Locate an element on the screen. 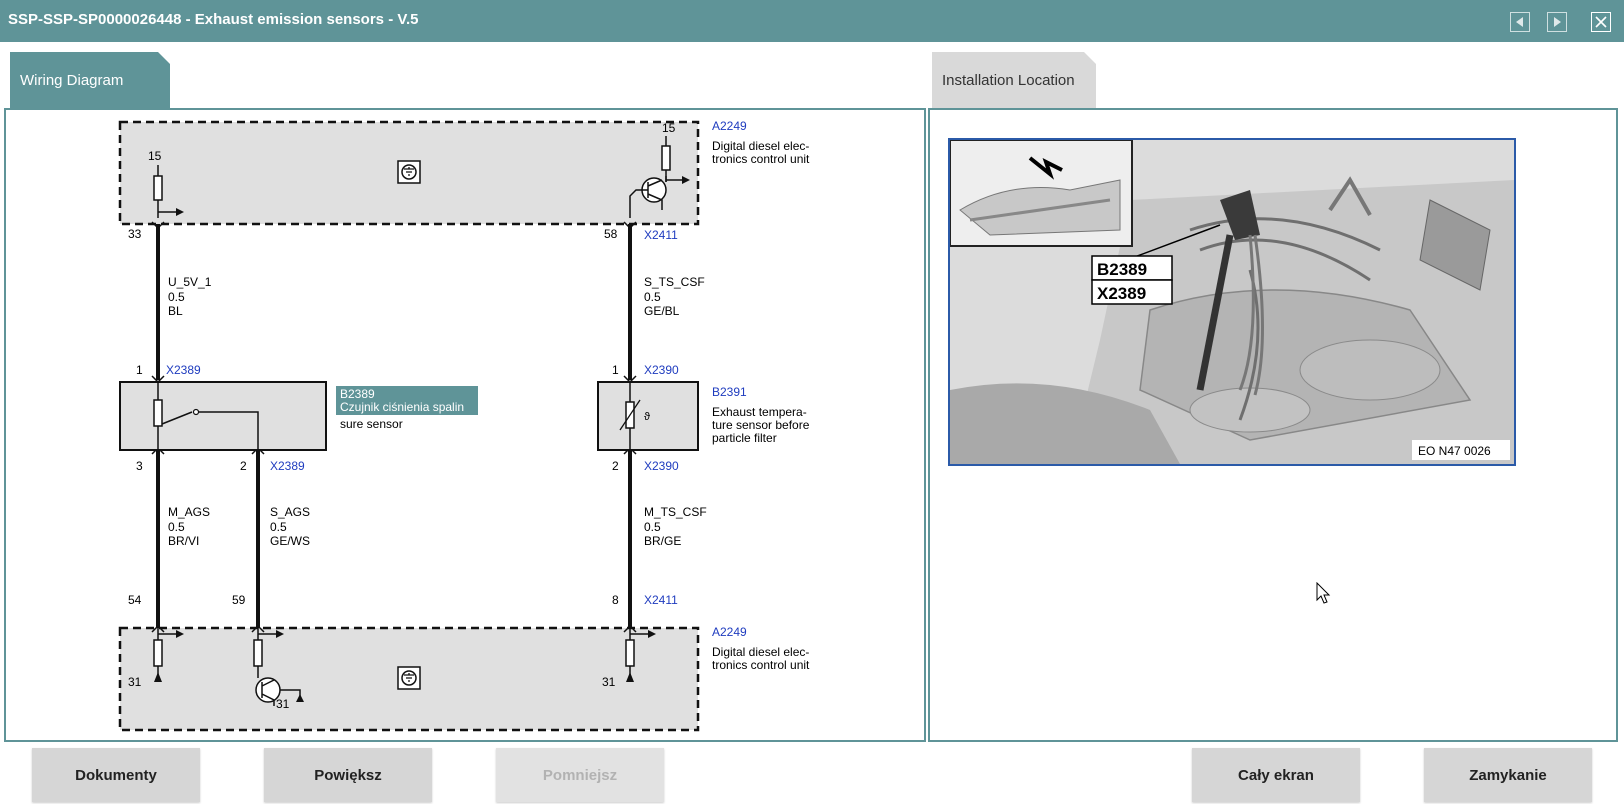  tab-wiring-diagram: Wiring Diagram is located at coordinates (90, 81).